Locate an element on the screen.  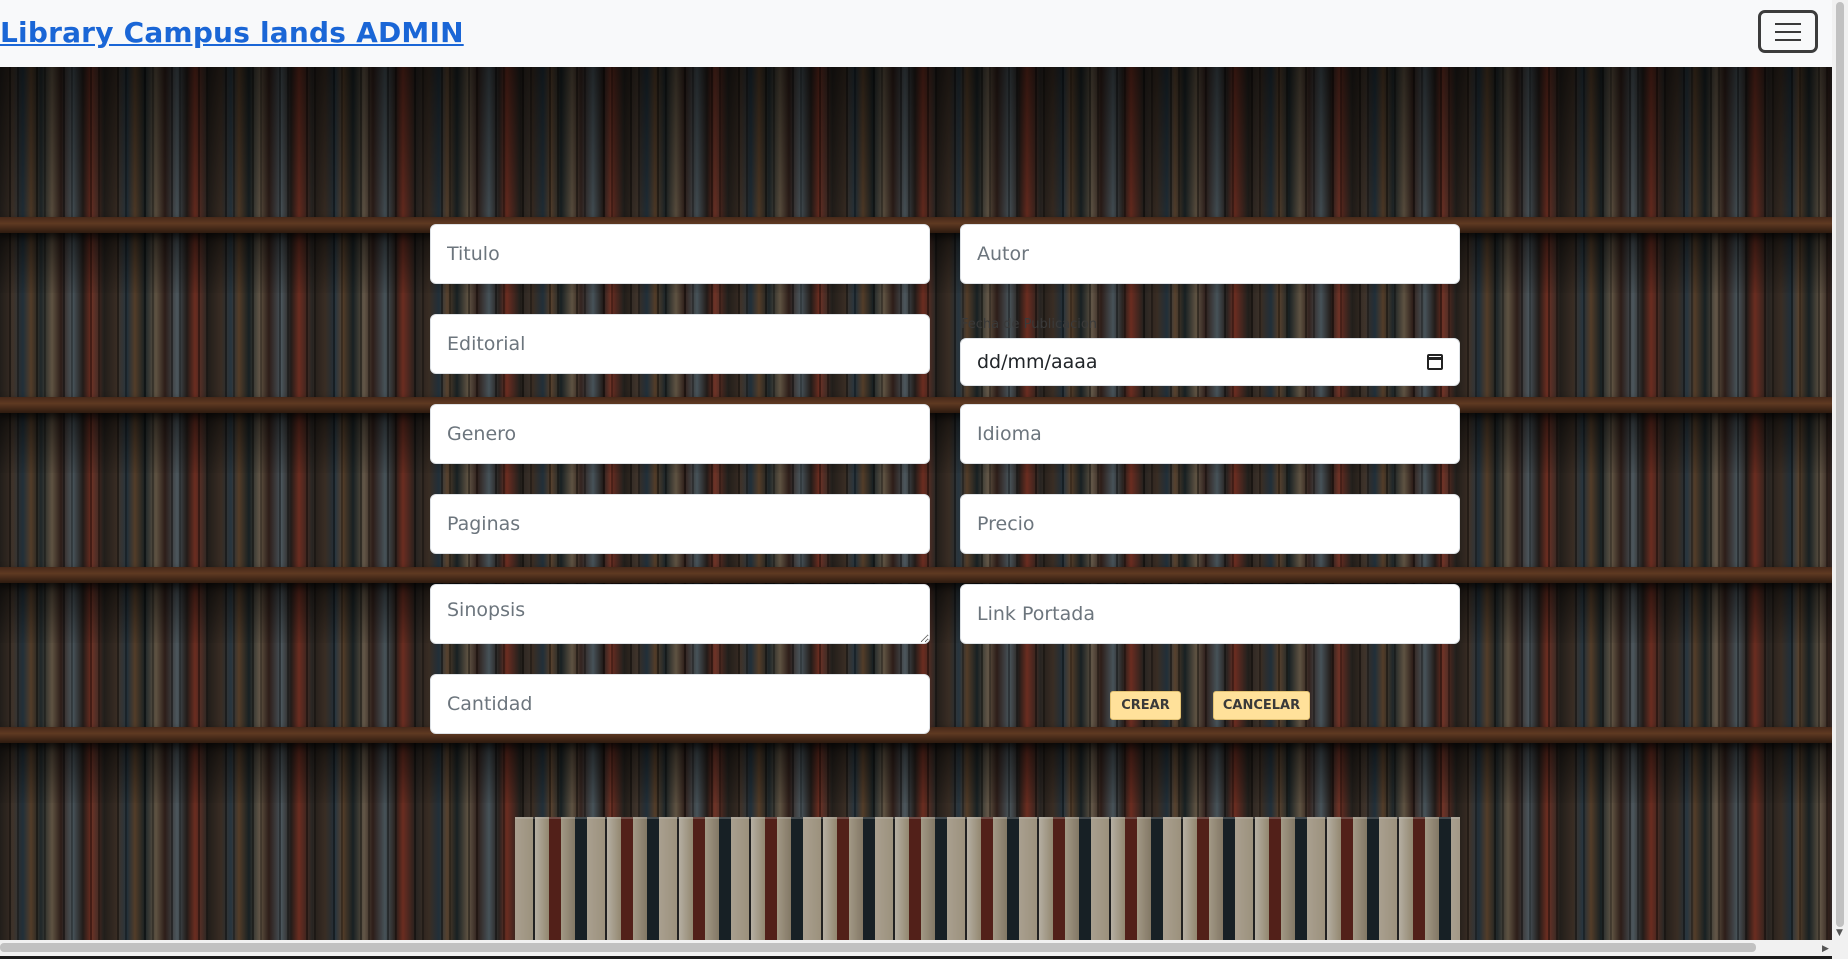
genero-input is located at coordinates (680, 434).